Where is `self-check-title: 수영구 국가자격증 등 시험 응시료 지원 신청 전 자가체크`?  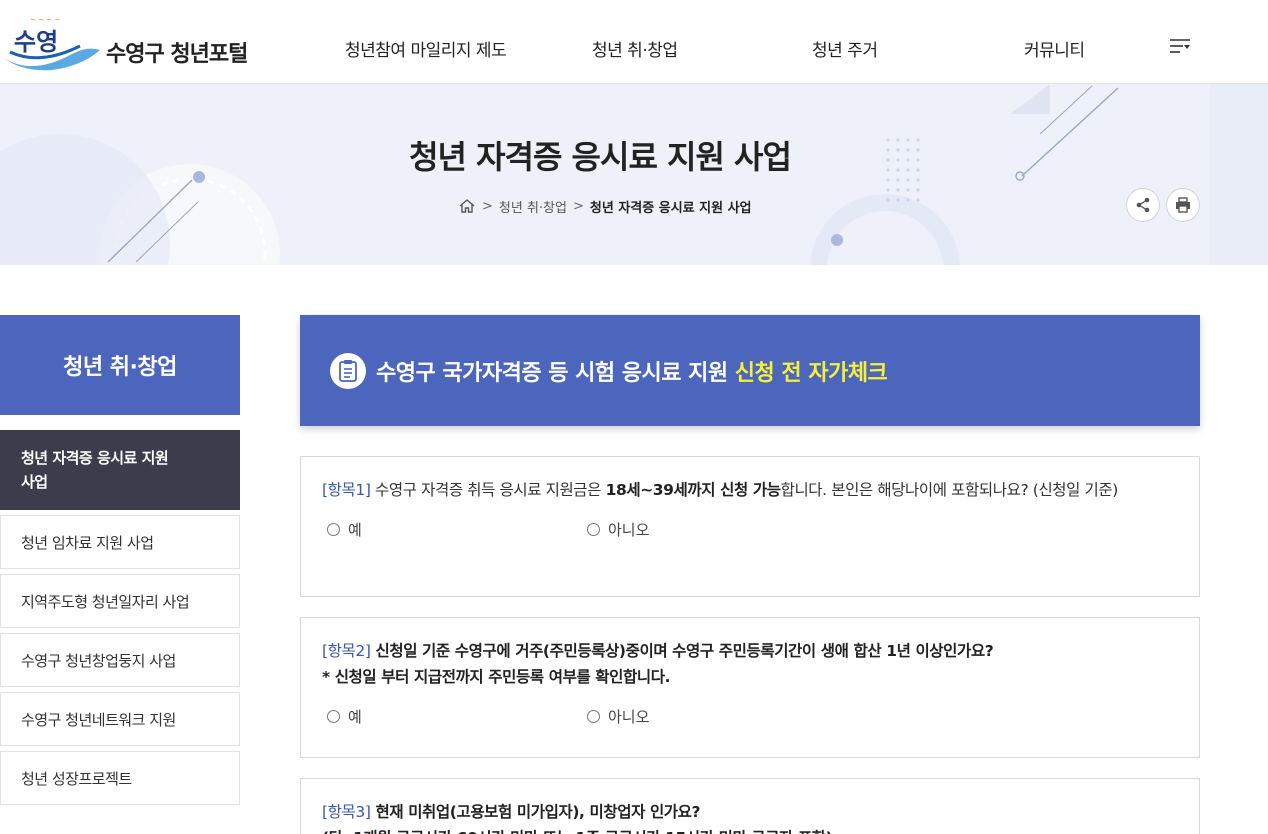
self-check-title: 수영구 국가자격증 등 시험 응시료 지원 신청 전 자가체크 is located at coordinates (632, 373).